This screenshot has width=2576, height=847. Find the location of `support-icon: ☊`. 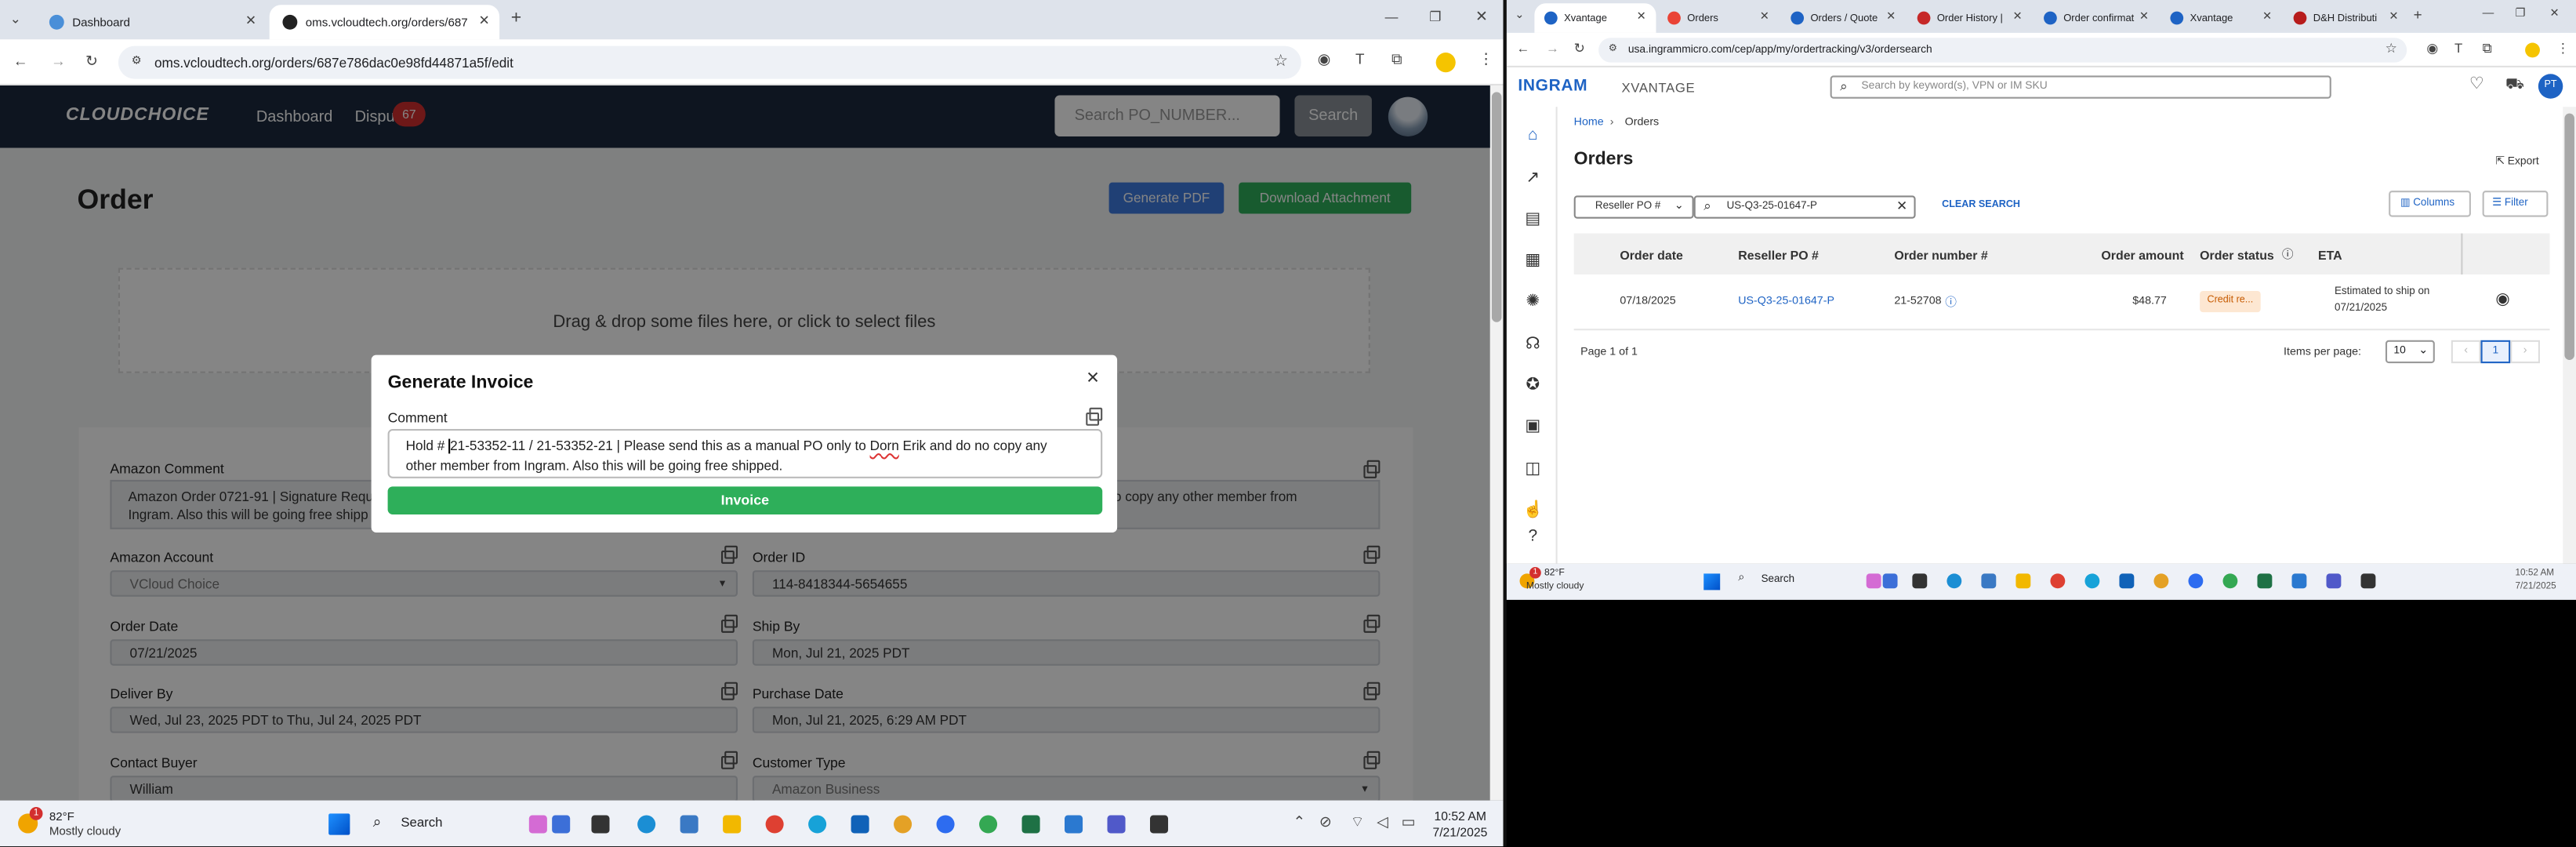

support-icon: ☊ is located at coordinates (1533, 345).